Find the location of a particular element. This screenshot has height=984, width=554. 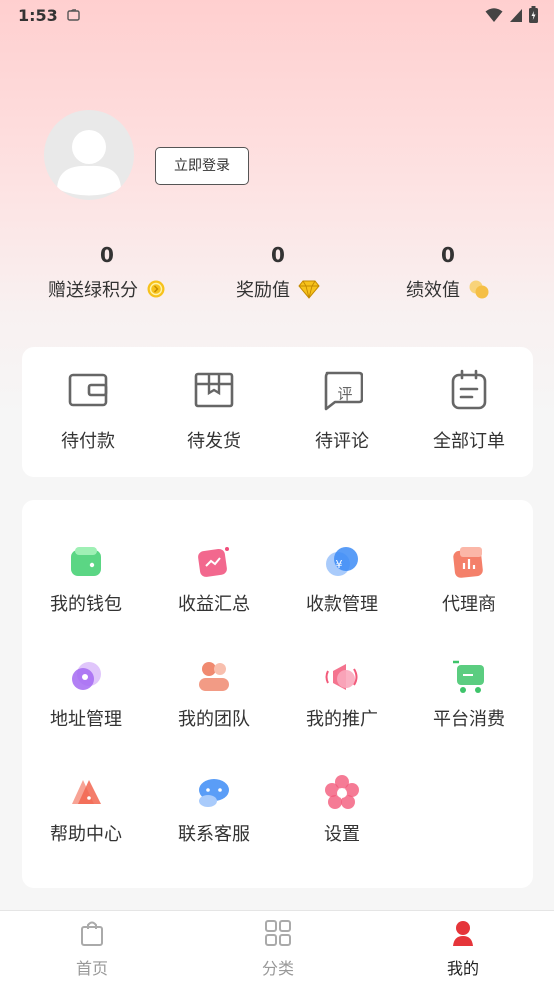

tab-label: 首页 is located at coordinates (91, 968).